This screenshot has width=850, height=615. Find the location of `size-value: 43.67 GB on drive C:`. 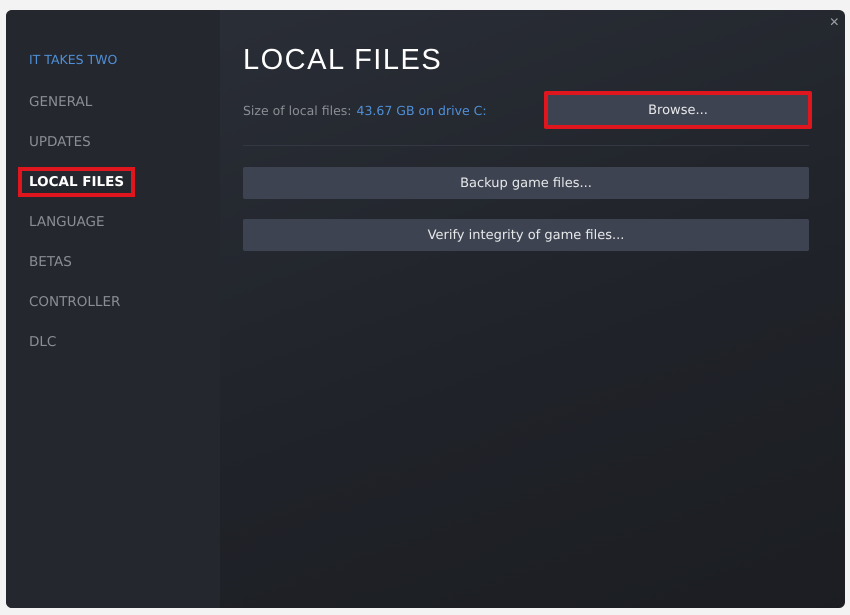

size-value: 43.67 GB on drive C: is located at coordinates (421, 110).